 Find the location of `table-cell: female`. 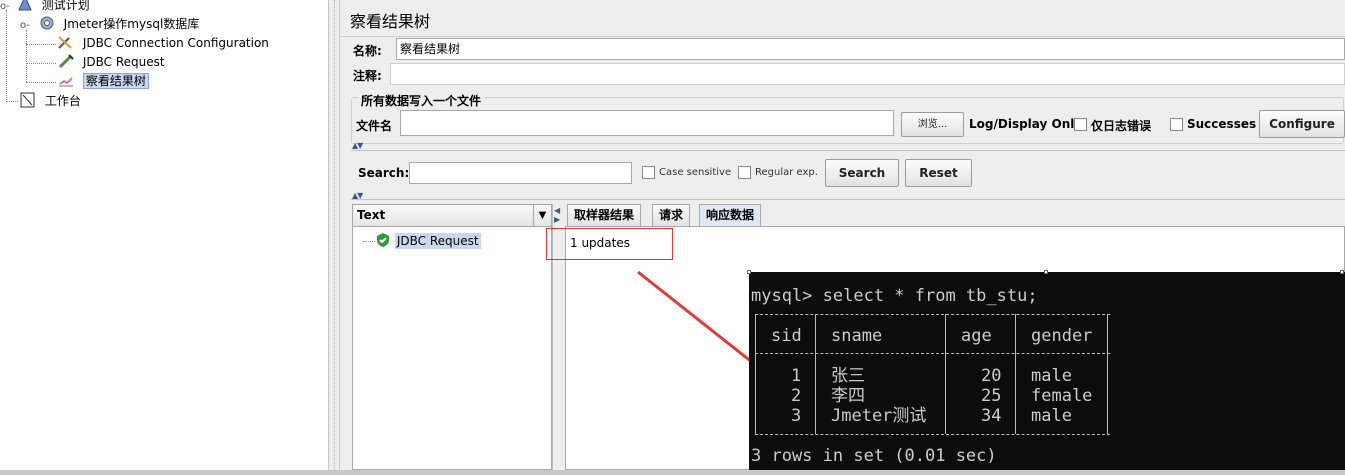

table-cell: female is located at coordinates (1062, 396).